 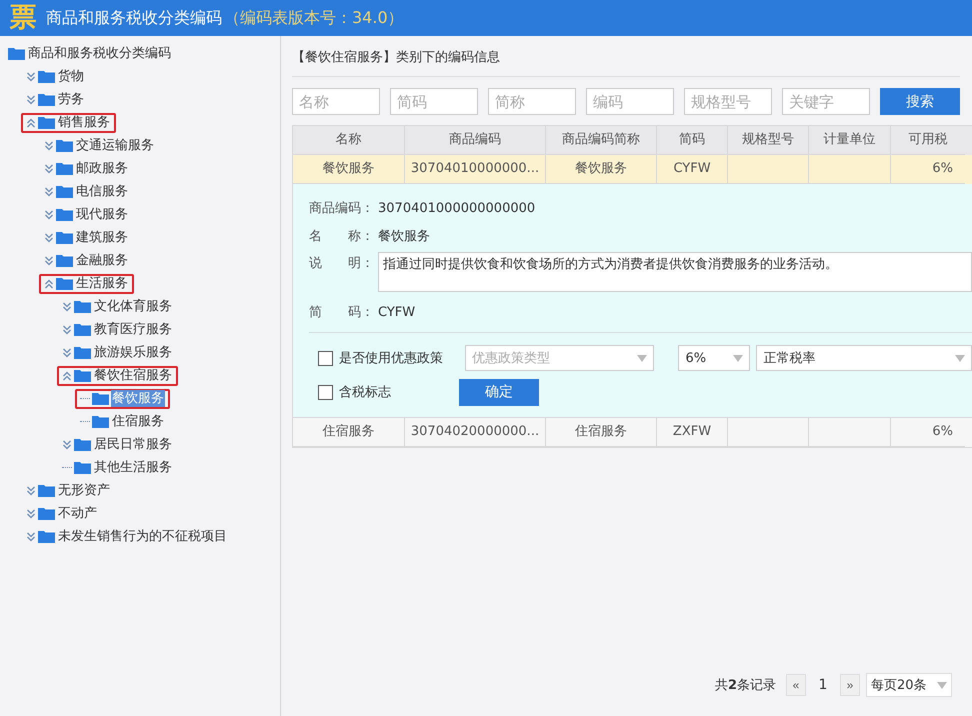 I want to click on tree-item: 销售服务, so click(x=84, y=122).